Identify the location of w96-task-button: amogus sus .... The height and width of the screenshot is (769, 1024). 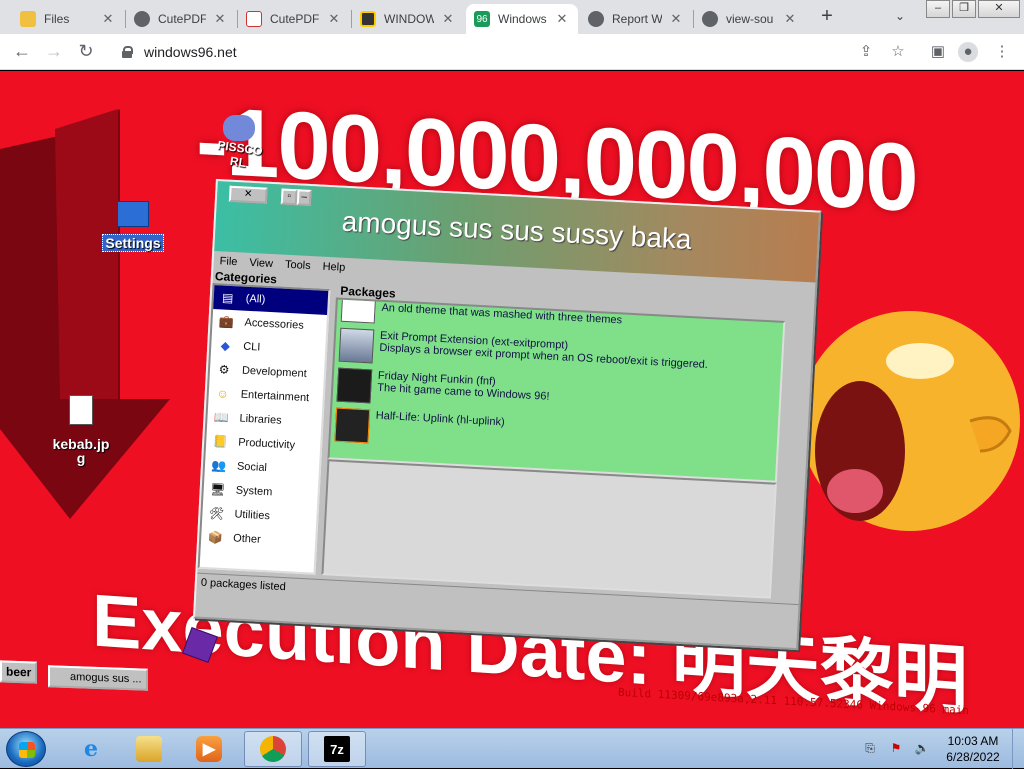
(98, 678).